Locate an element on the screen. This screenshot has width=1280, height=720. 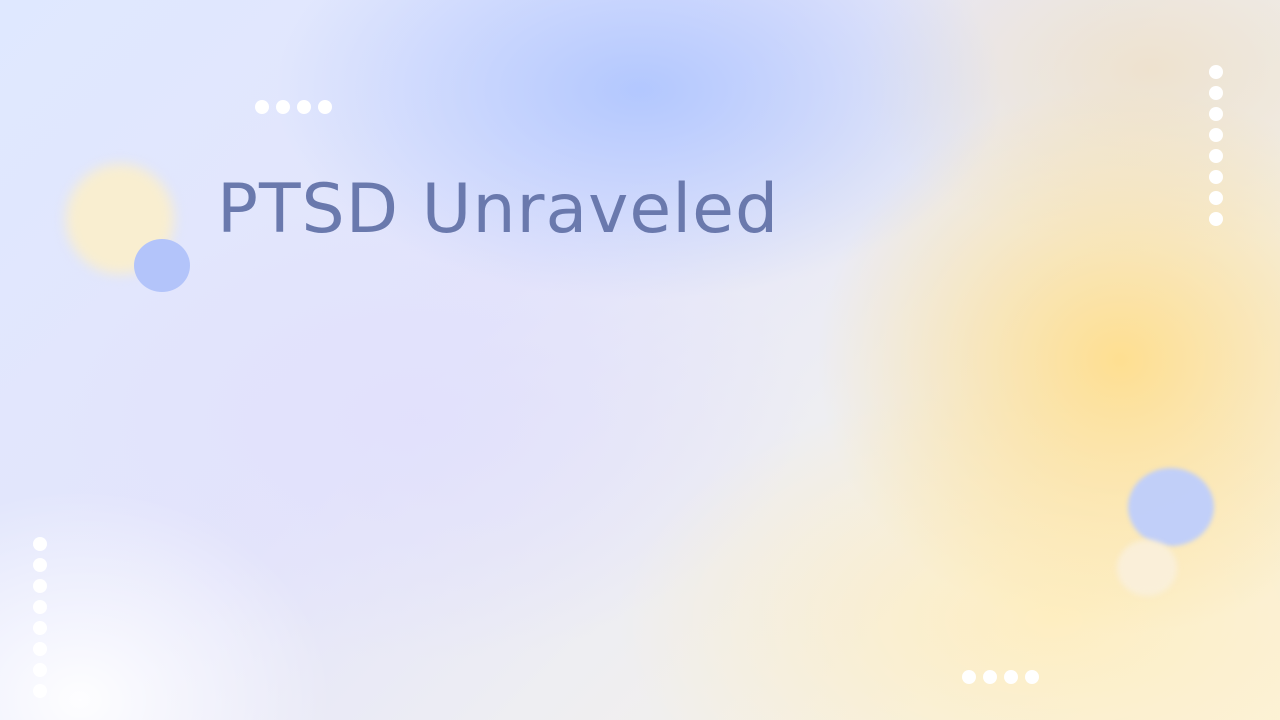
blue-circle-decoration is located at coordinates (162, 265).